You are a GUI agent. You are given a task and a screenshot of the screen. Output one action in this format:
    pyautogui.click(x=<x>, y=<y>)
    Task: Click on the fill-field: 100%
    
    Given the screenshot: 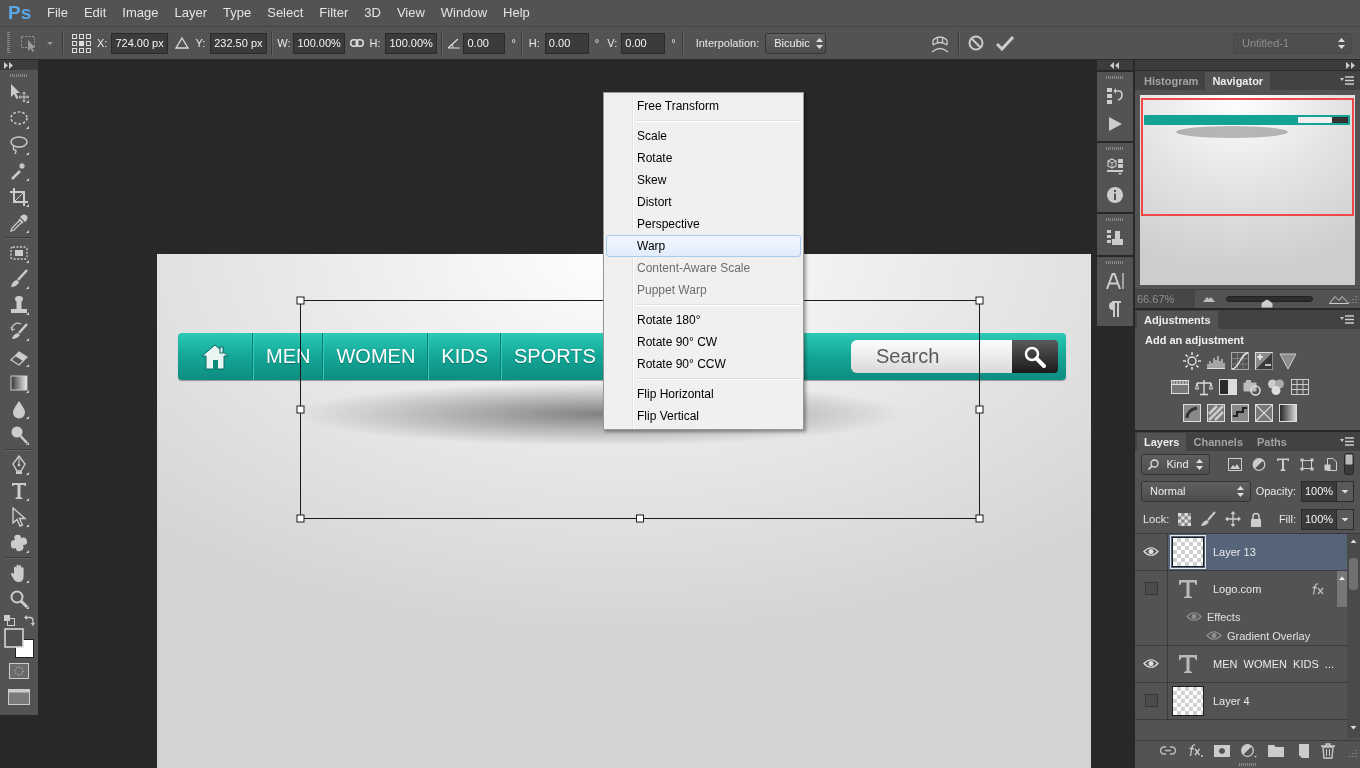 What is the action you would take?
    pyautogui.click(x=1318, y=519)
    